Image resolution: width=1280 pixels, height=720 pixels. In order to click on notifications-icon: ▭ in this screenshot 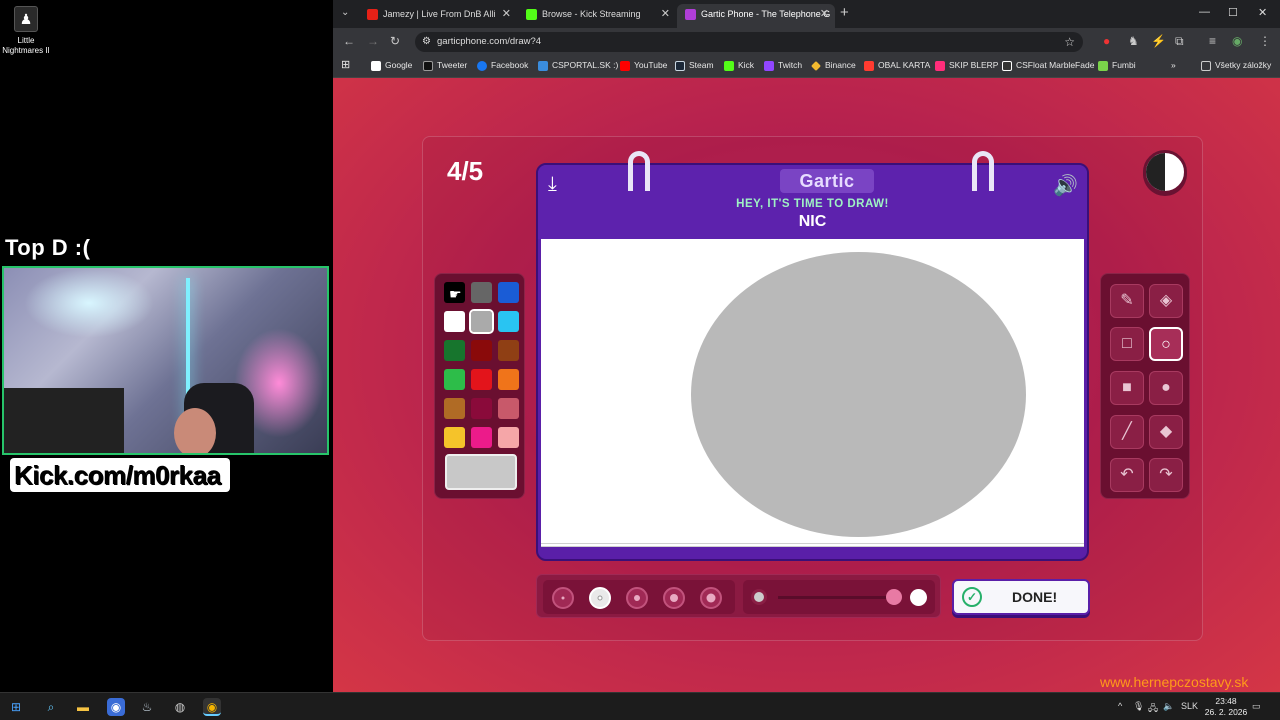, I will do `click(1256, 706)`.